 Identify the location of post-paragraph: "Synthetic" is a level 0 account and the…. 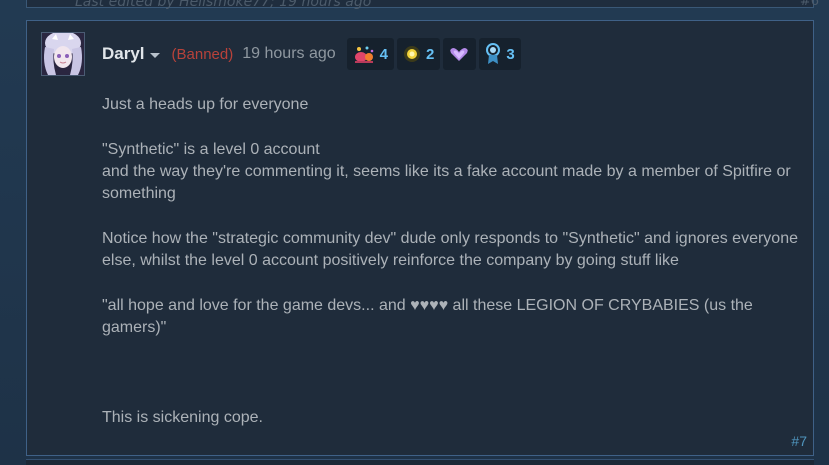
(446, 171).